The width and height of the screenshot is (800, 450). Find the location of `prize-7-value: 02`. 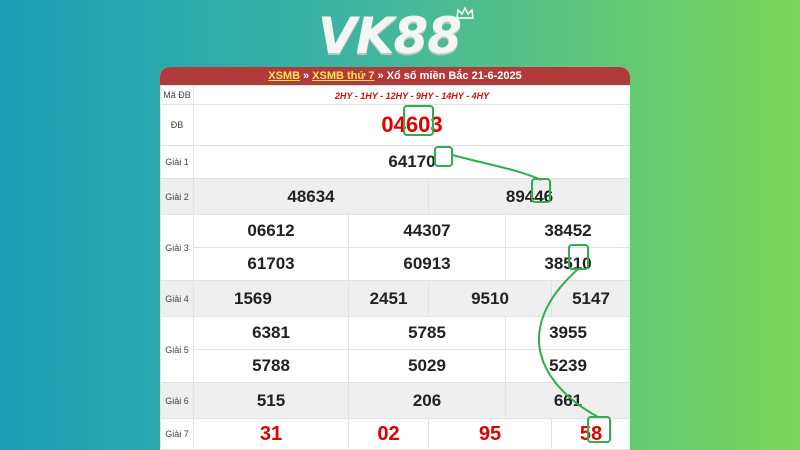

prize-7-value: 02 is located at coordinates (388, 433).